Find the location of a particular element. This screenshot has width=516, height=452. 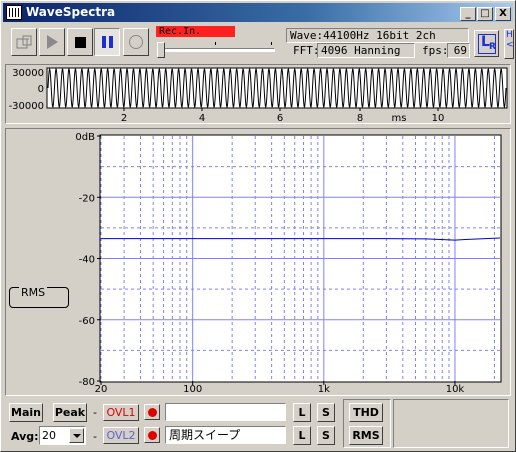

open-file-button is located at coordinates (24, 42).